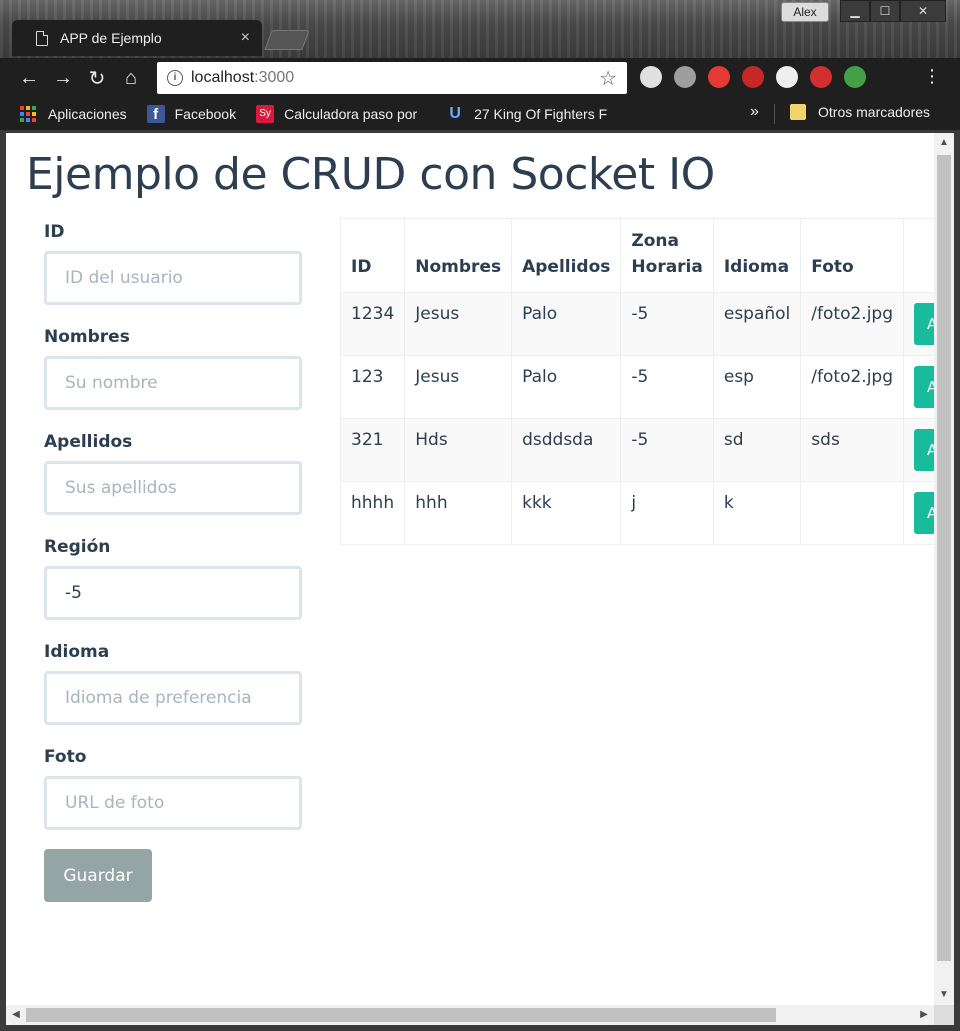  Describe the element at coordinates (287, 40) in the screenshot. I see `new-tab-button` at that location.